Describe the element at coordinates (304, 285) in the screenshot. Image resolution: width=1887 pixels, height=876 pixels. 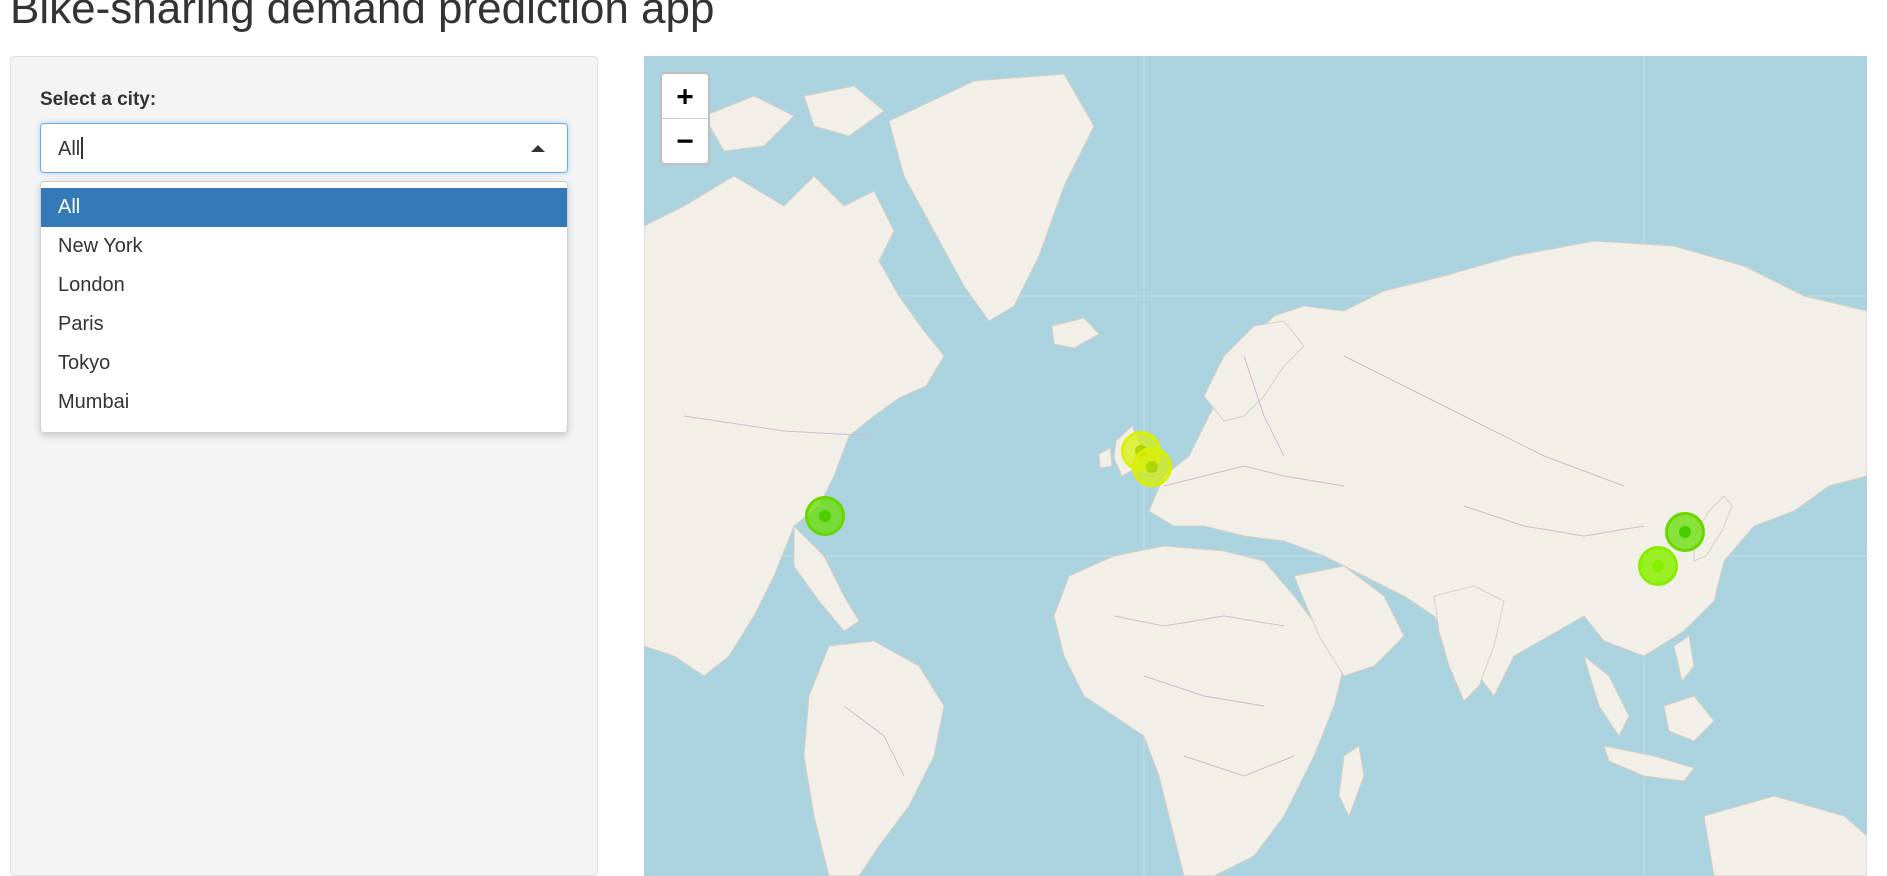
I see `option-london: London` at that location.